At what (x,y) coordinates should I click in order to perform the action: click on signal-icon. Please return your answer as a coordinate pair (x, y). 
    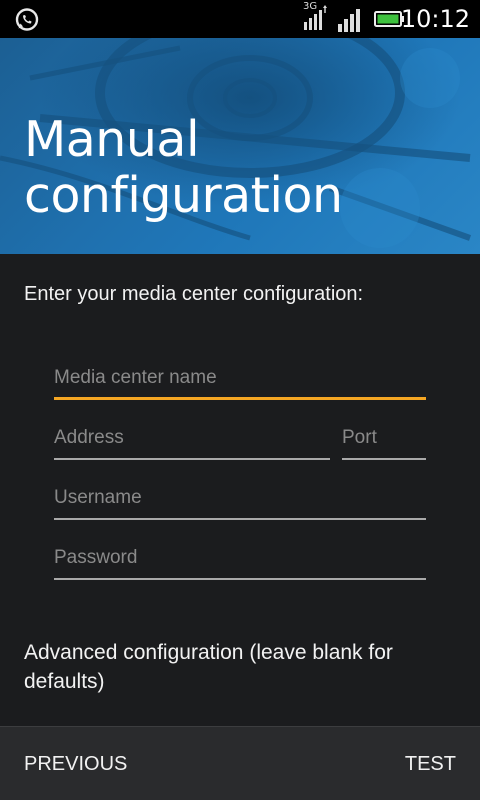
    Looking at the image, I should click on (349, 20).